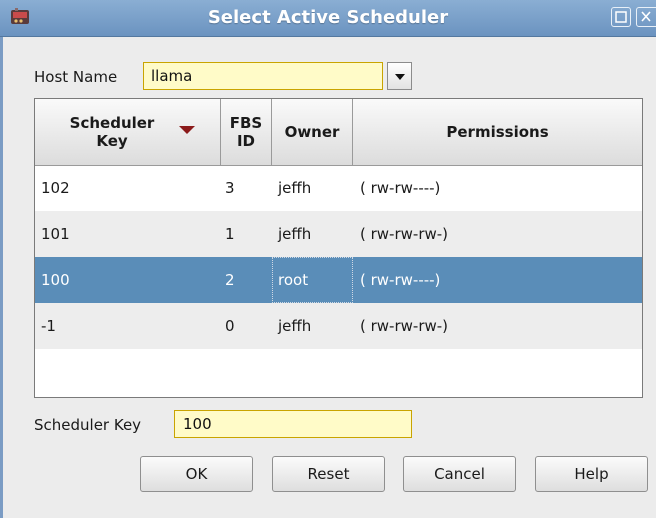  I want to click on column-header-permissions: Permissions, so click(497, 132).